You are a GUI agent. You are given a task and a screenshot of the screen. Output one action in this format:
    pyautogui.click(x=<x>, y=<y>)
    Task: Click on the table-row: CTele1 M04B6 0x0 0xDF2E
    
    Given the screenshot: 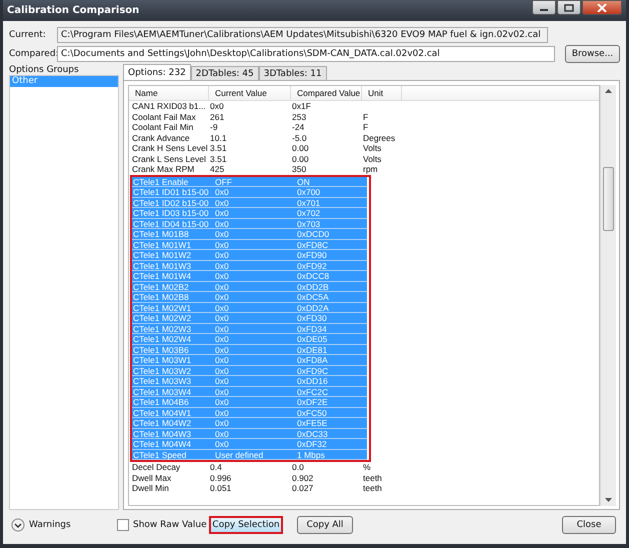 What is the action you would take?
    pyautogui.click(x=249, y=402)
    